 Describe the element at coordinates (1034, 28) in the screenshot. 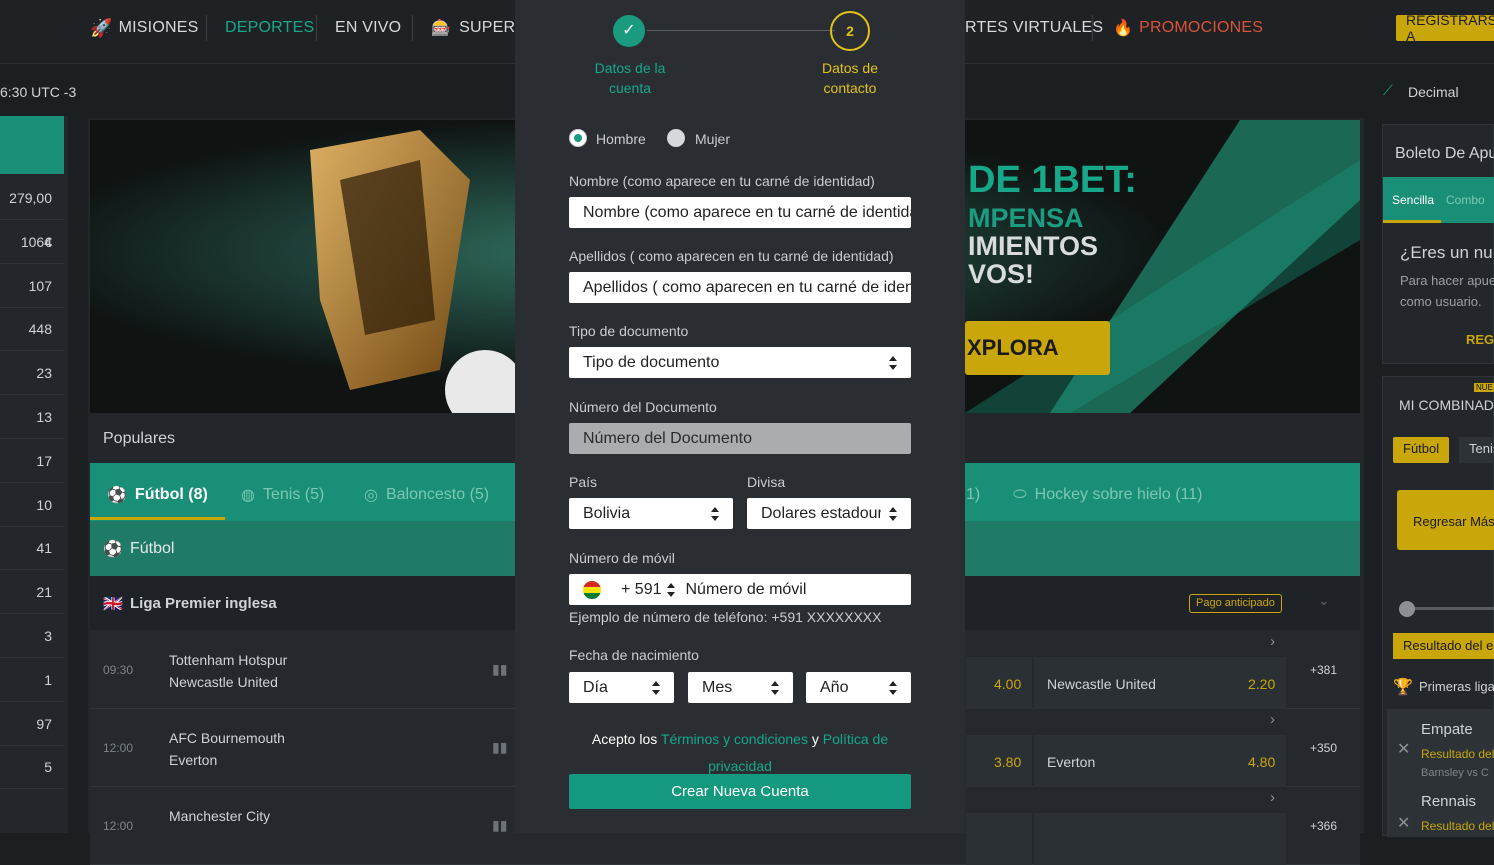

I see `nav-item-deportes-virtuales: RTES VIRTUALES` at that location.